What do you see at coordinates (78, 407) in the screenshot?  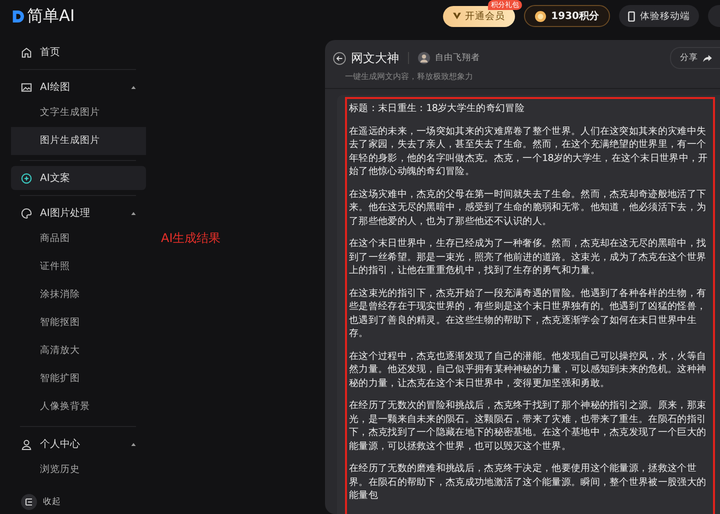 I see `nav-subitem: 人像换背景` at bounding box center [78, 407].